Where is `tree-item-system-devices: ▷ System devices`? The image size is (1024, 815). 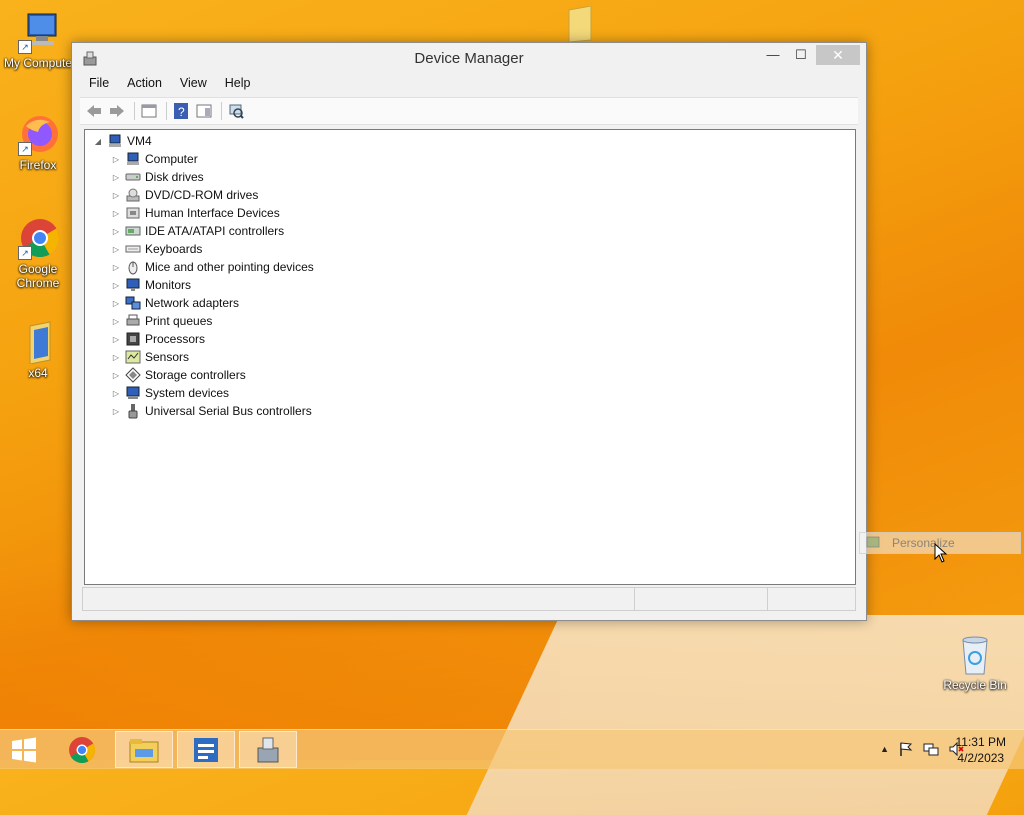 tree-item-system-devices: ▷ System devices is located at coordinates (169, 393).